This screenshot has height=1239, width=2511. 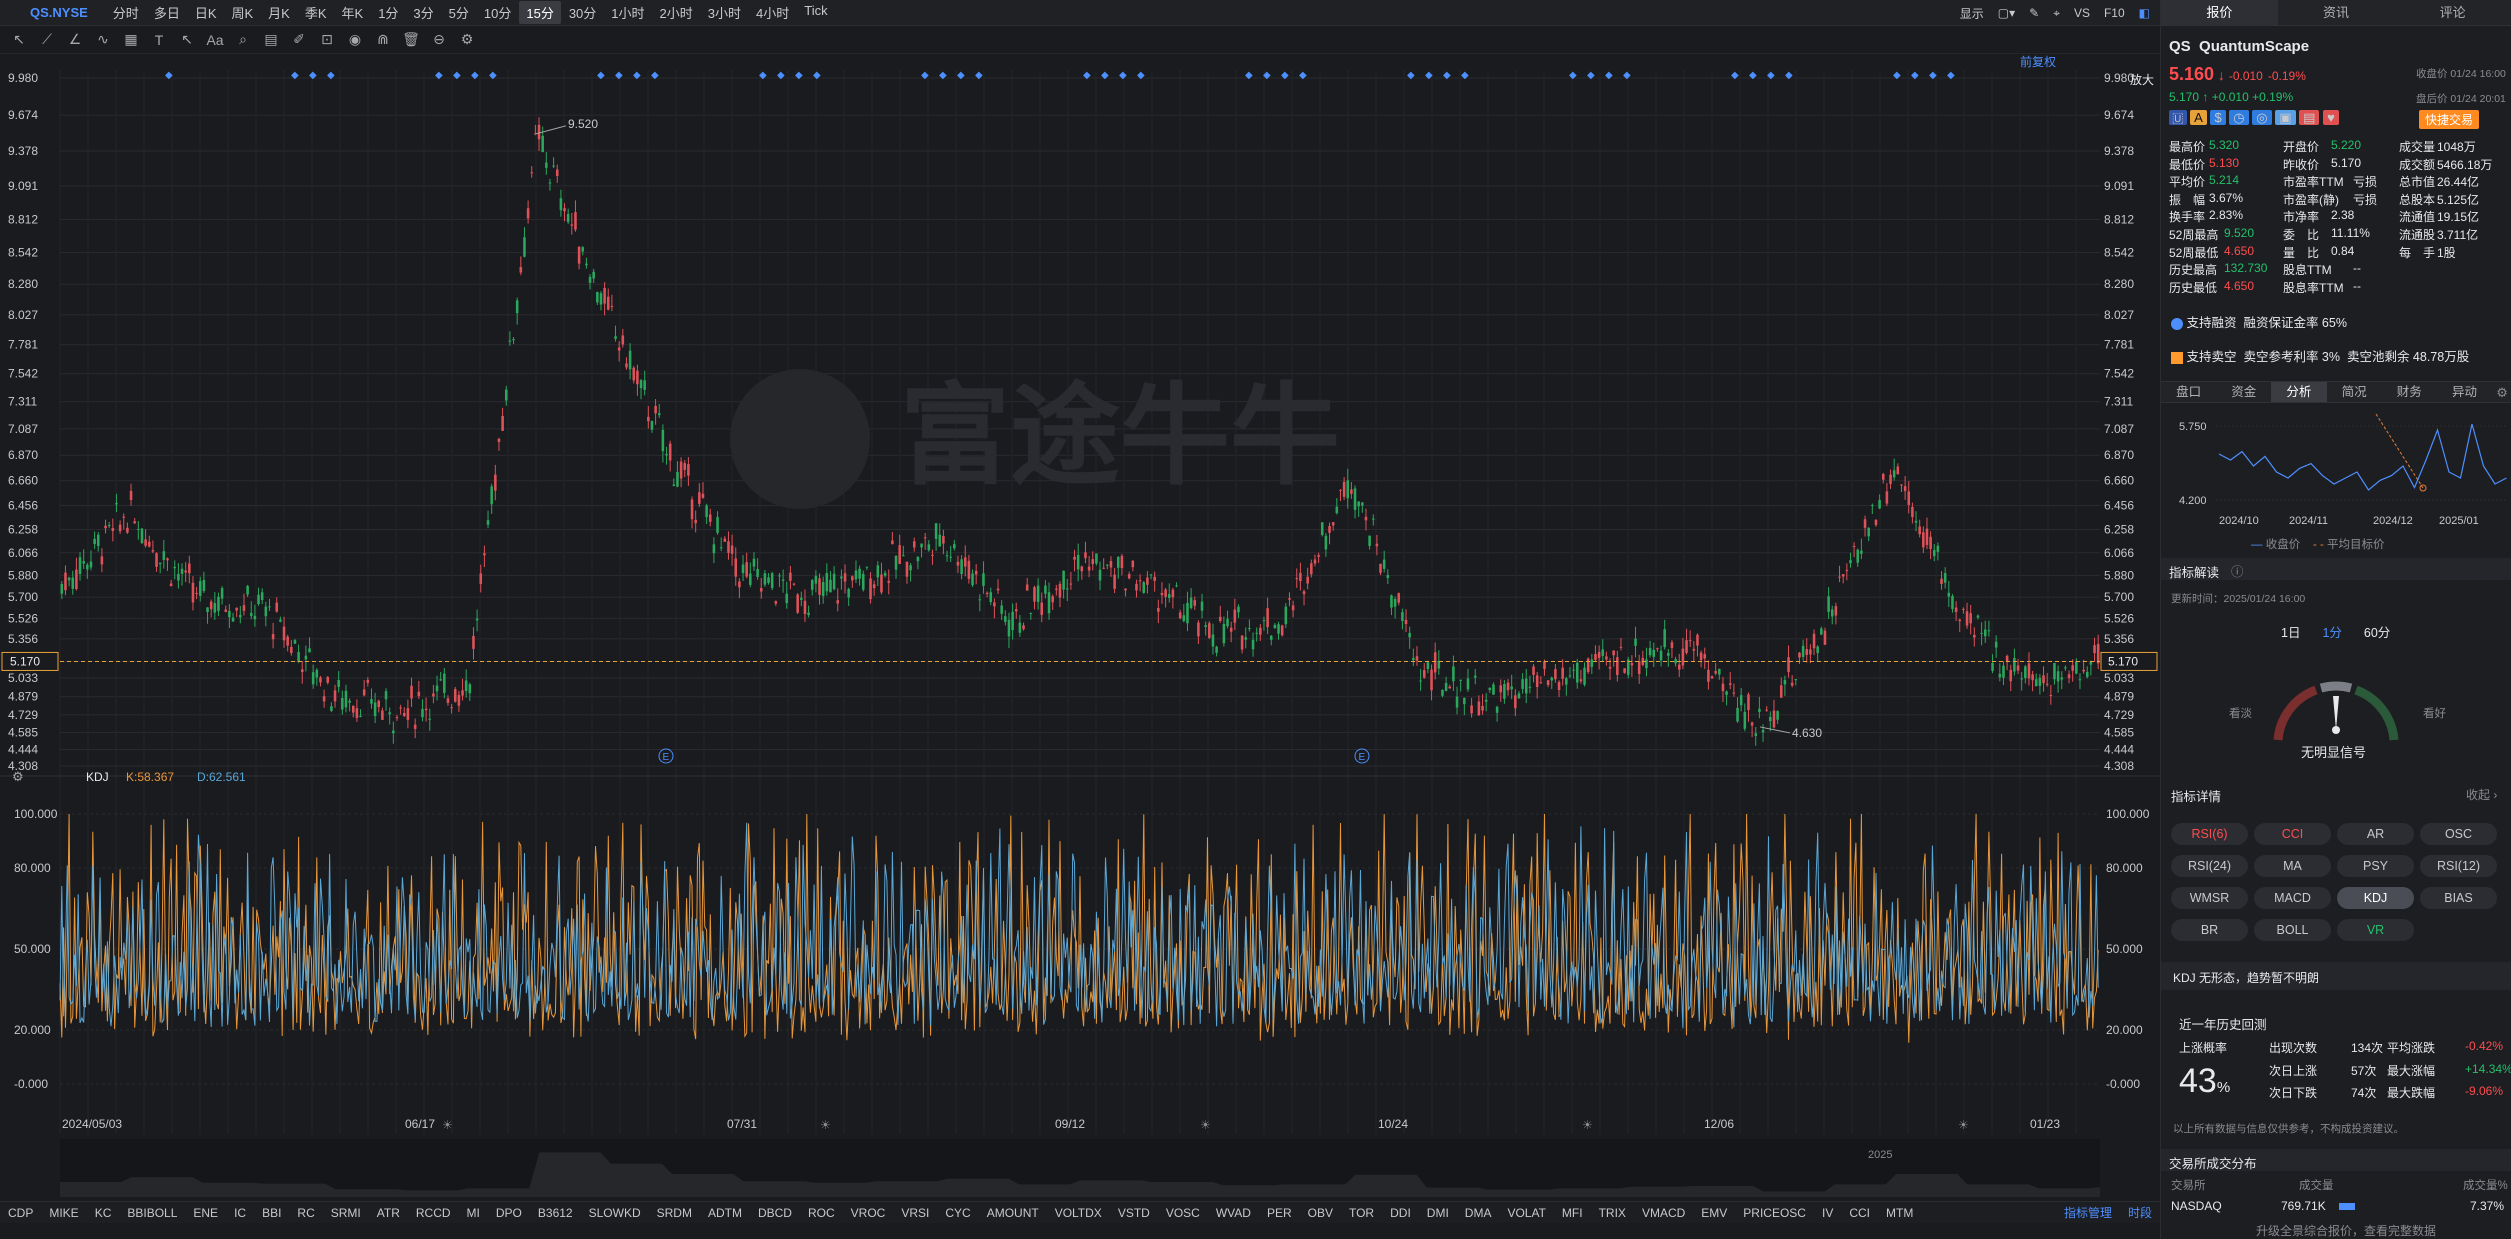 What do you see at coordinates (327, 40) in the screenshot?
I see `lock-icon: ⊡` at bounding box center [327, 40].